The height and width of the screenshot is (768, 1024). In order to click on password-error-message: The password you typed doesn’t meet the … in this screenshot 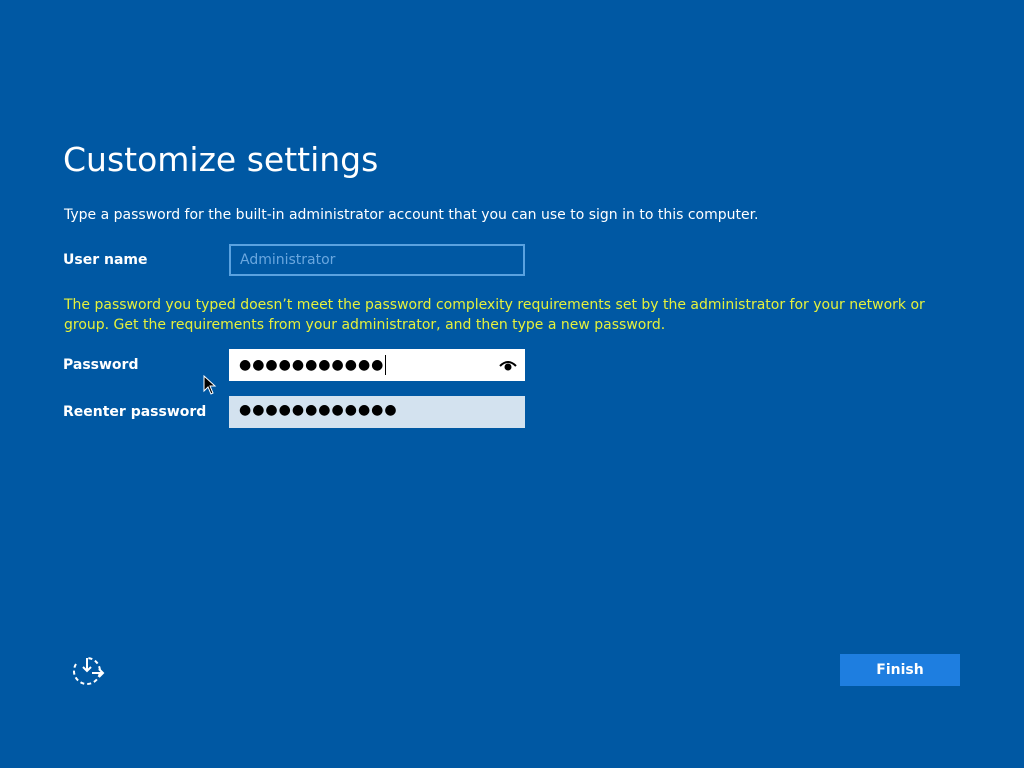, I will do `click(494, 315)`.